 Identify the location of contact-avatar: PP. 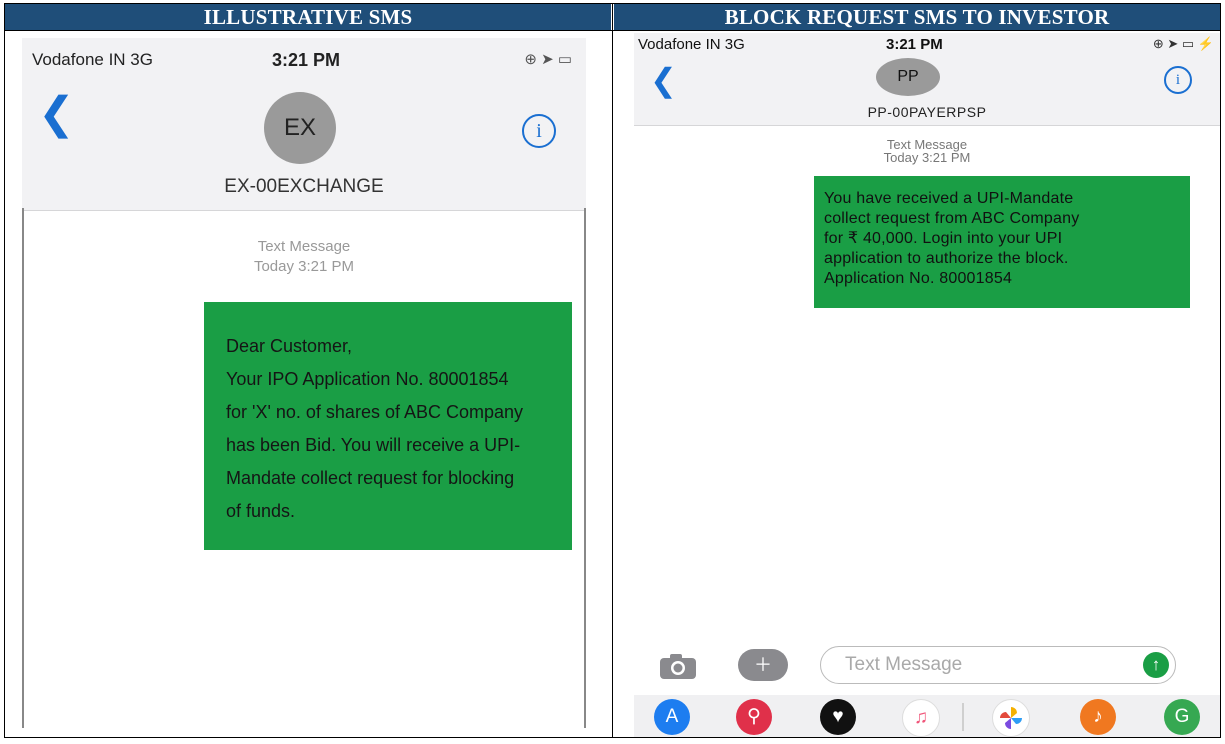
(908, 77).